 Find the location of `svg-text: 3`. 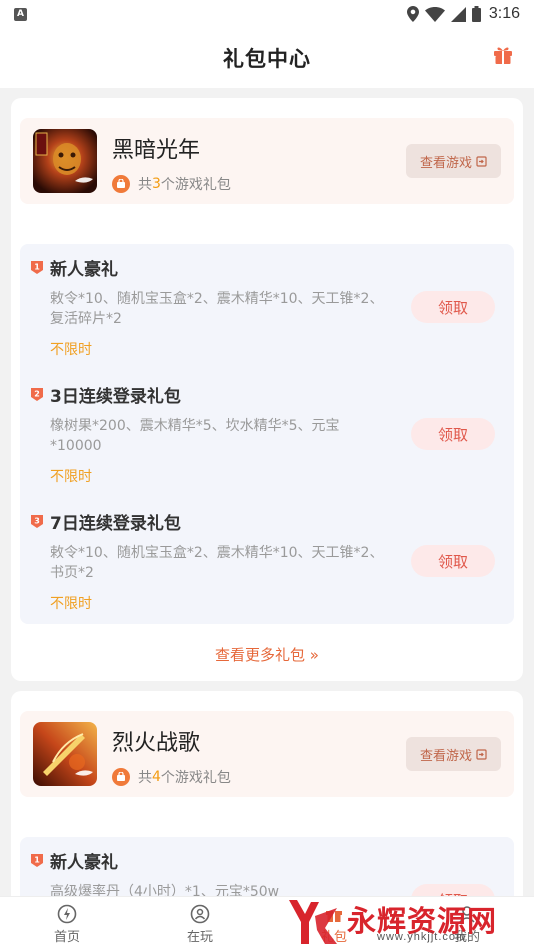

svg-text: 3 is located at coordinates (37, 521).